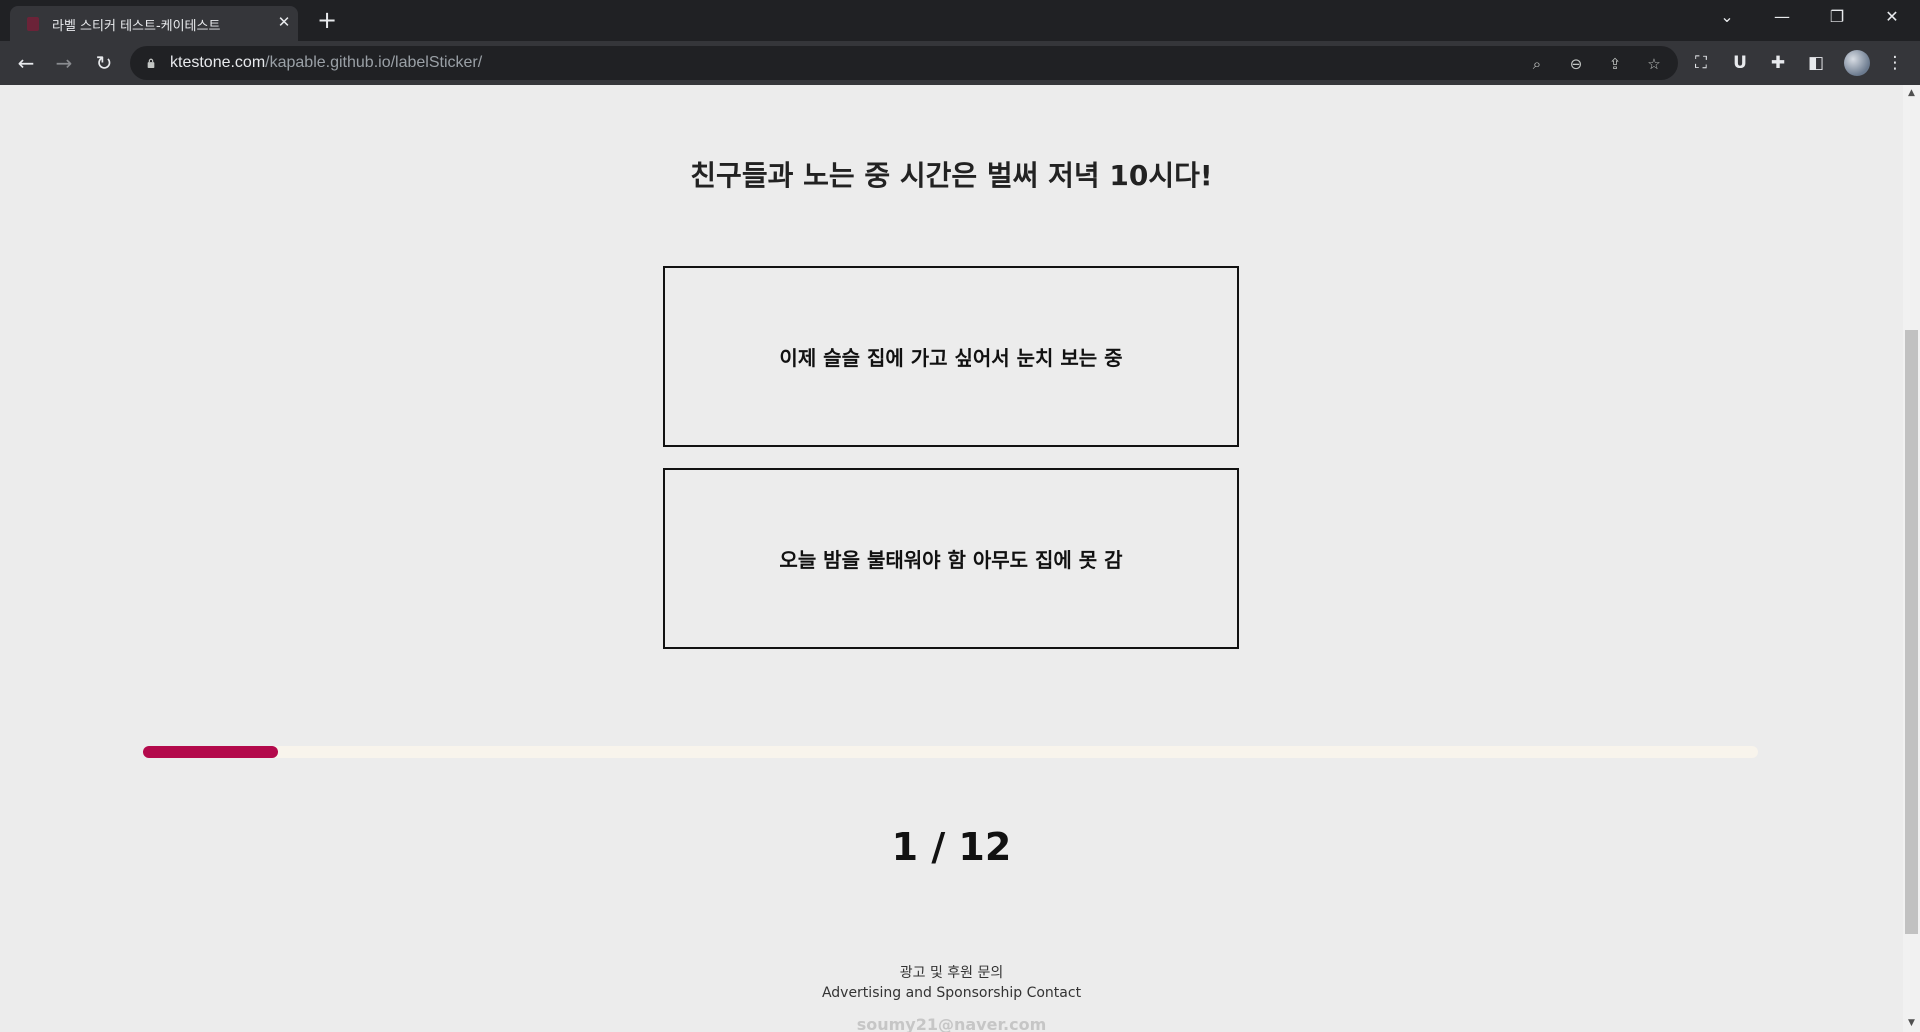 The image size is (1920, 1032). Describe the element at coordinates (1782, 17) in the screenshot. I see `minimize-button: —` at that location.